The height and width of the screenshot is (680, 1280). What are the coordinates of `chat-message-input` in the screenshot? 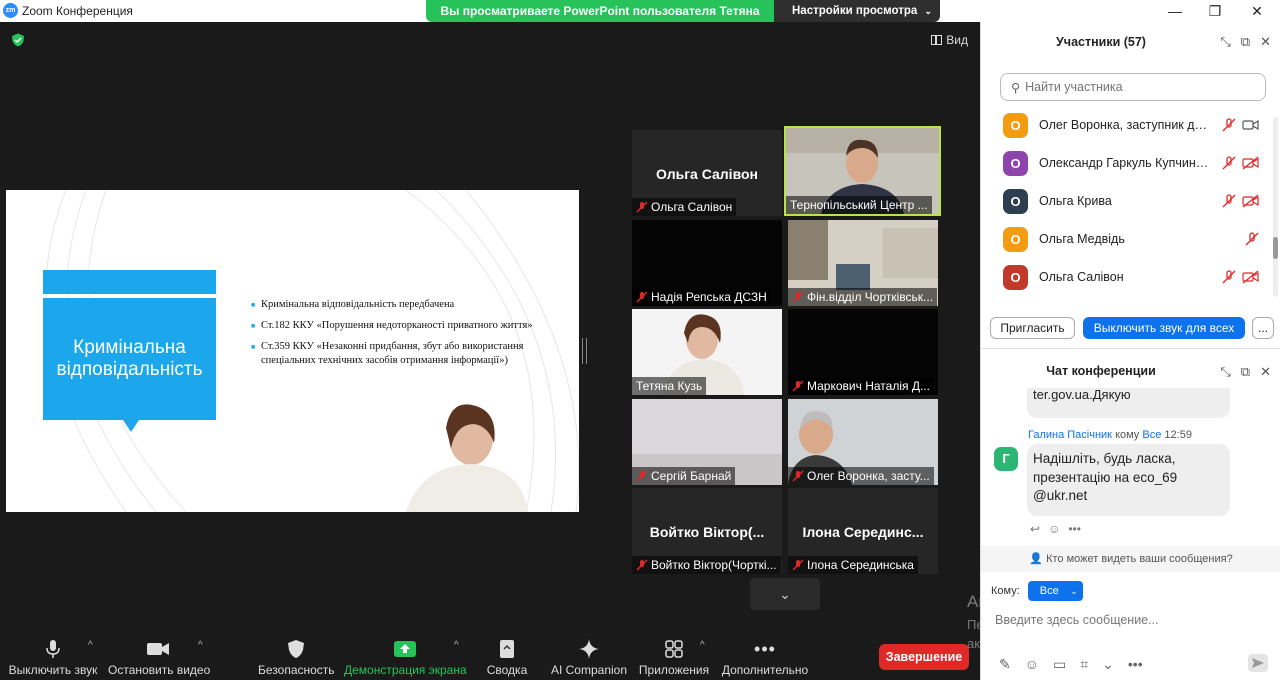 It's located at (1130, 620).